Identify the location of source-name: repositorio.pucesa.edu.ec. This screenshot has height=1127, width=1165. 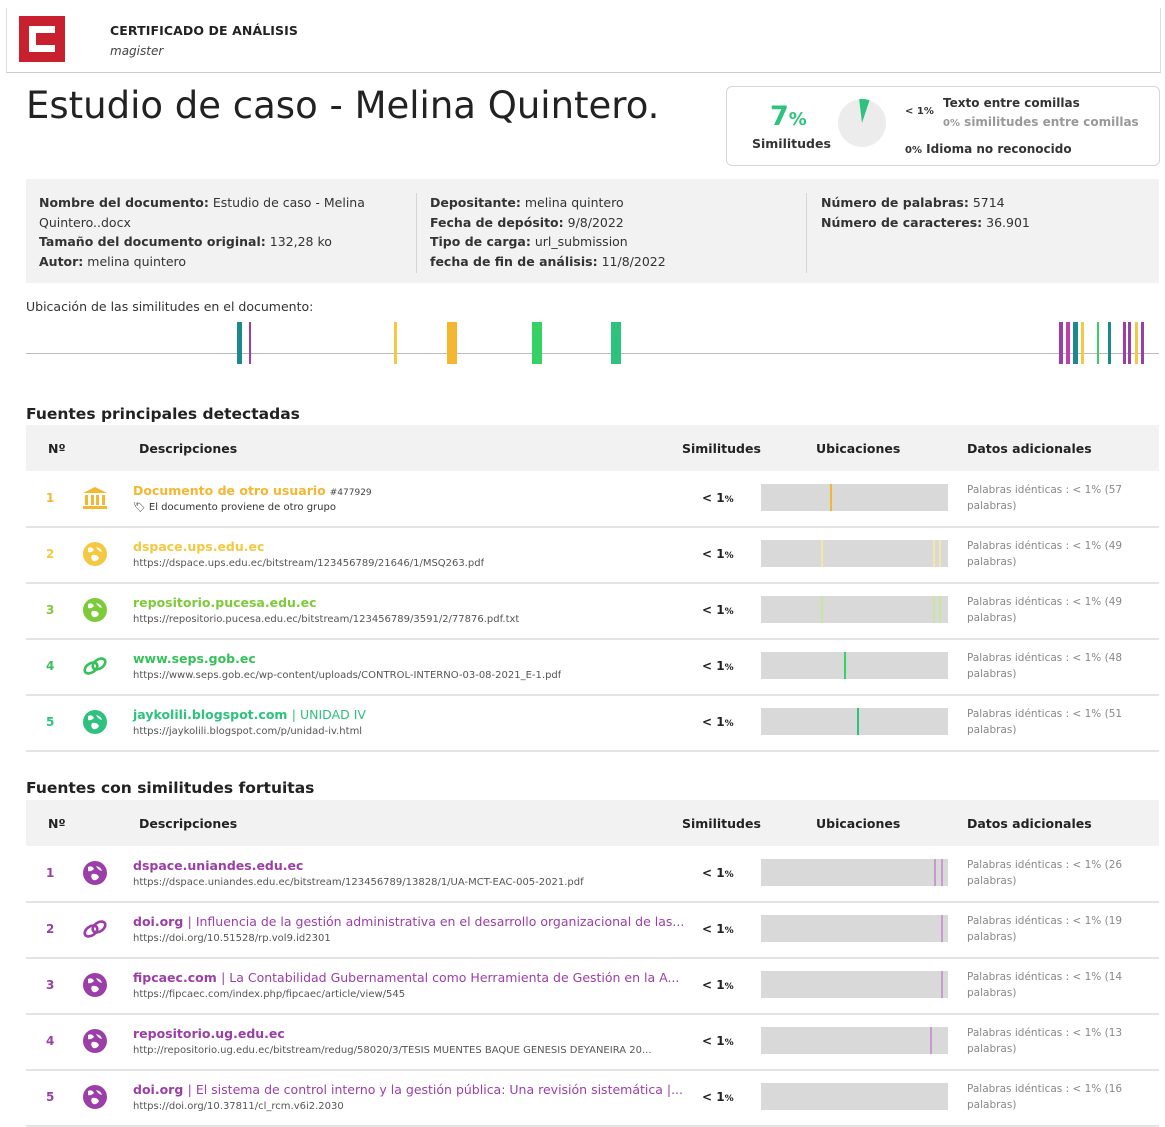
(225, 602).